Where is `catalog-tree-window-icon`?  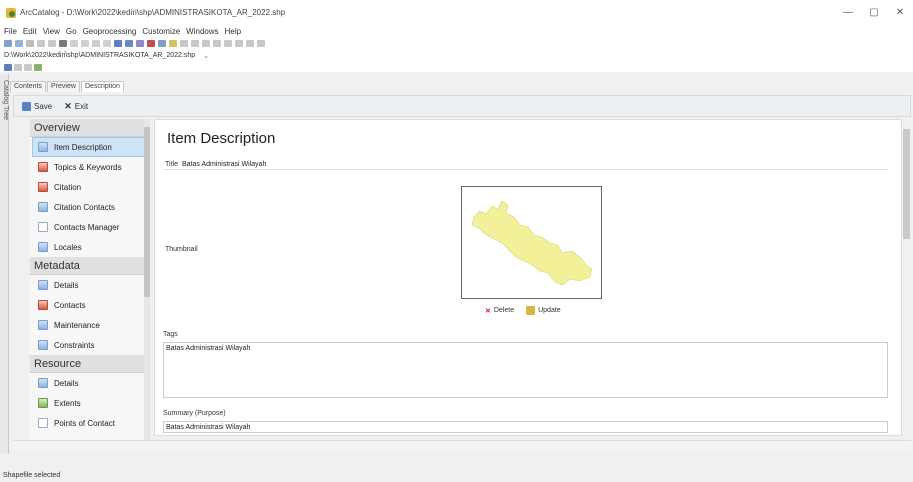
catalog-tree-window-icon is located at coordinates (129, 43).